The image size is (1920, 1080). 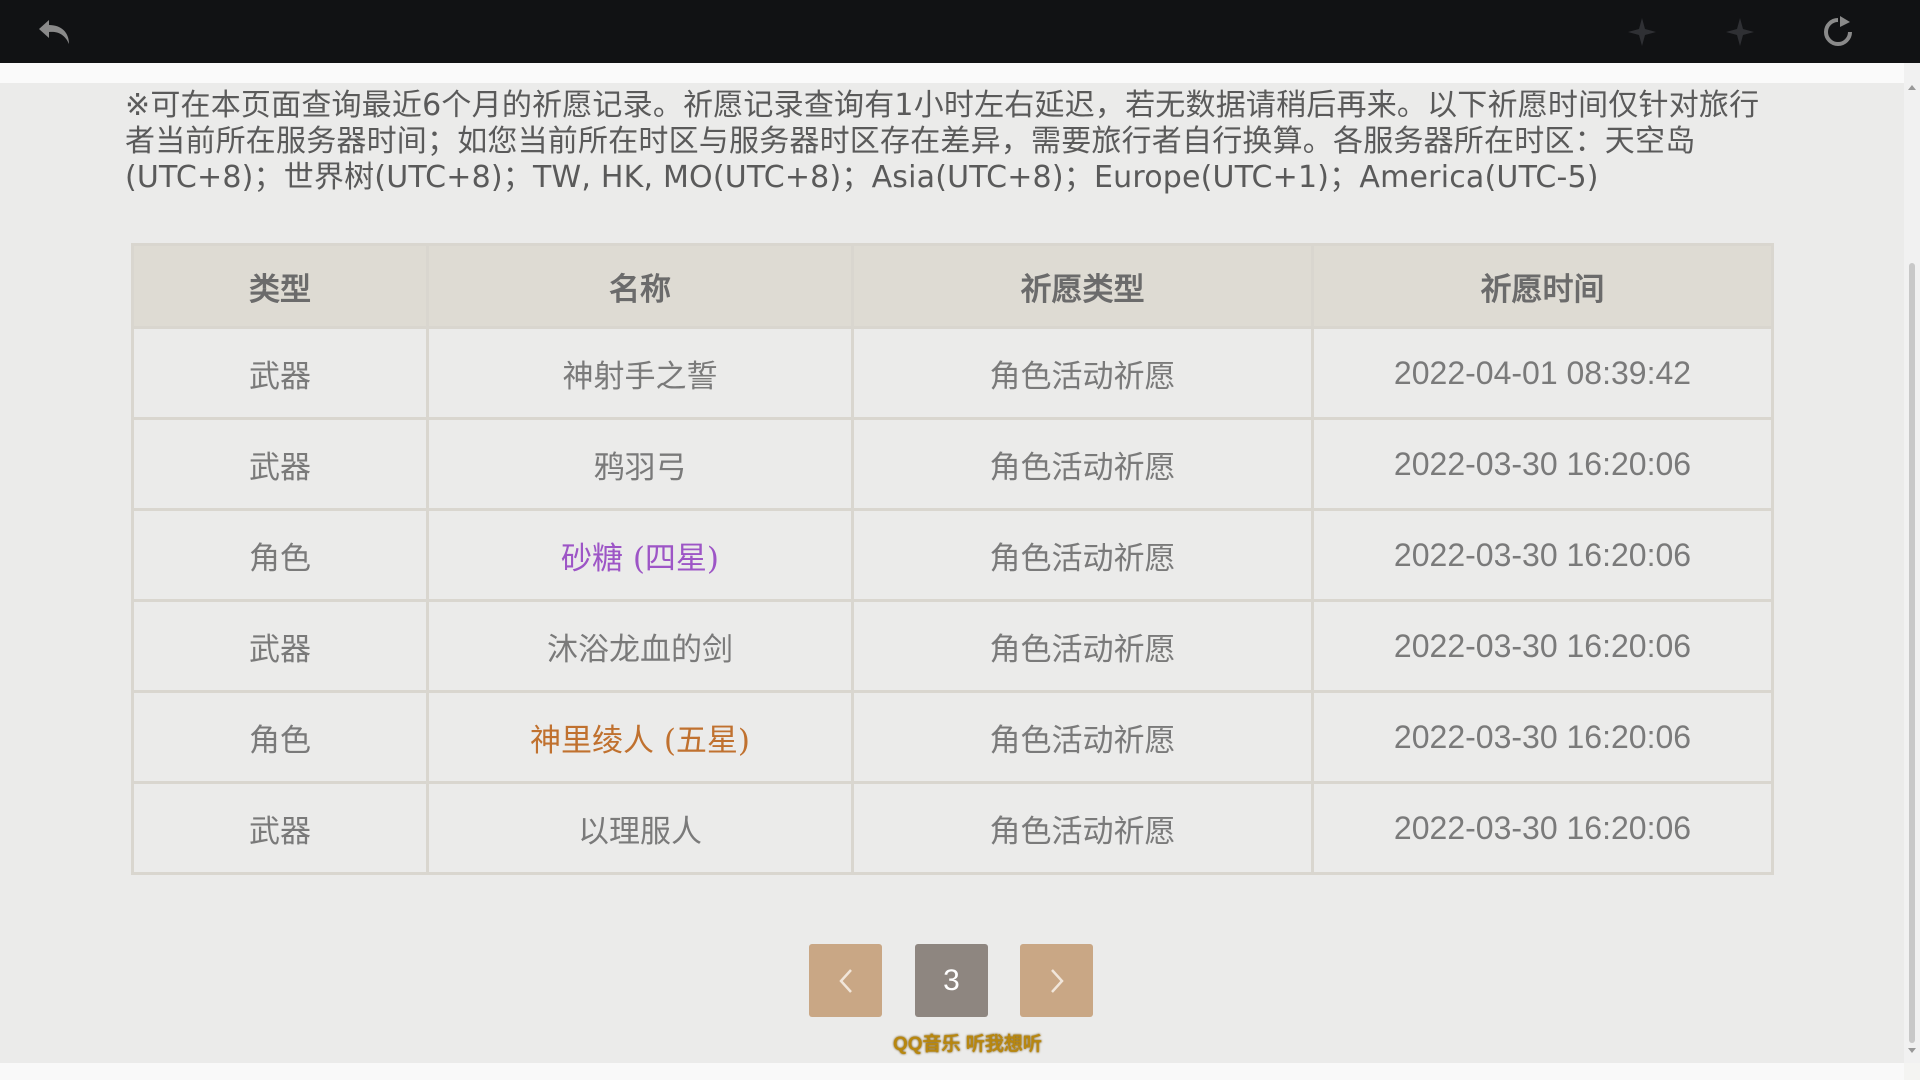 I want to click on back-arrow-icon, so click(x=54, y=32).